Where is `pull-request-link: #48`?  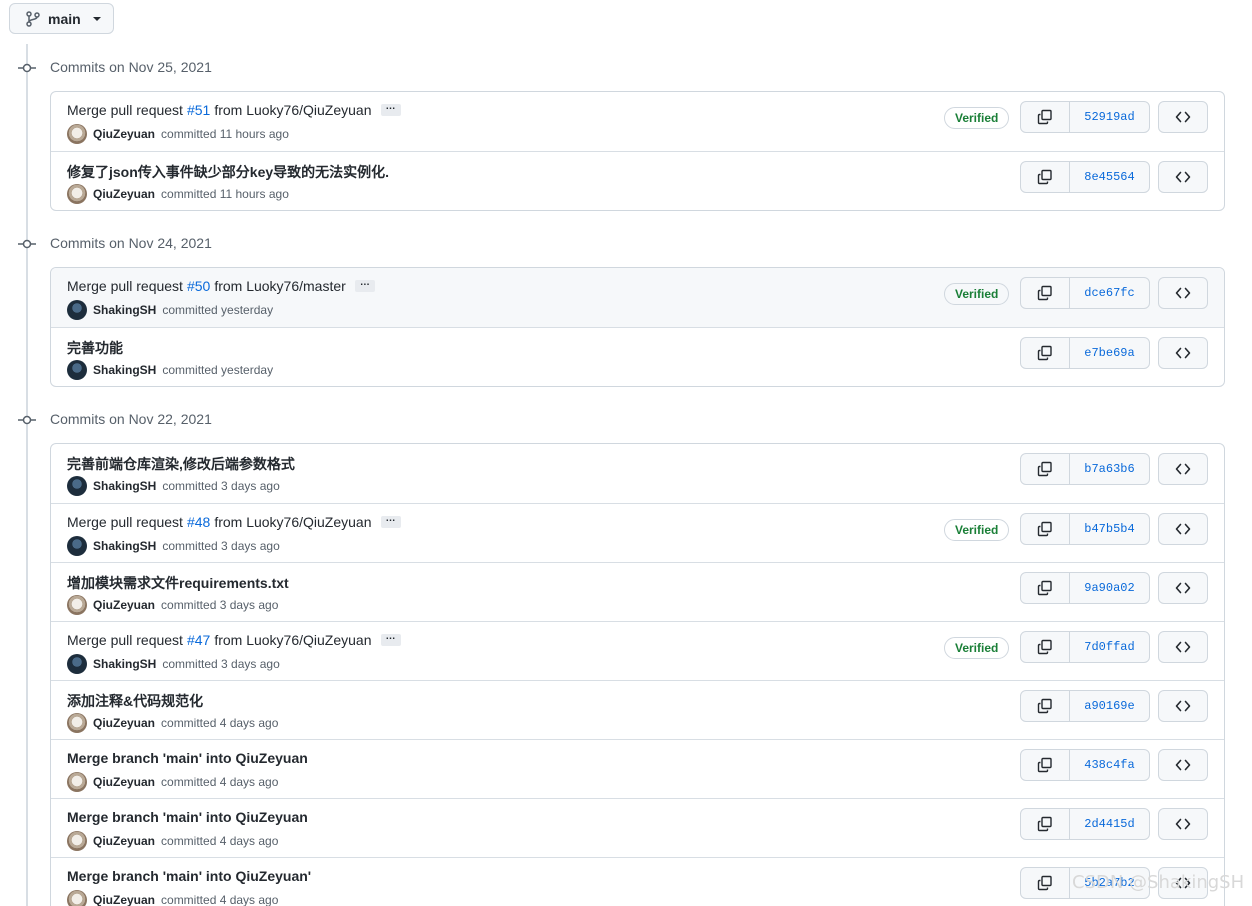
pull-request-link: #48 is located at coordinates (198, 522).